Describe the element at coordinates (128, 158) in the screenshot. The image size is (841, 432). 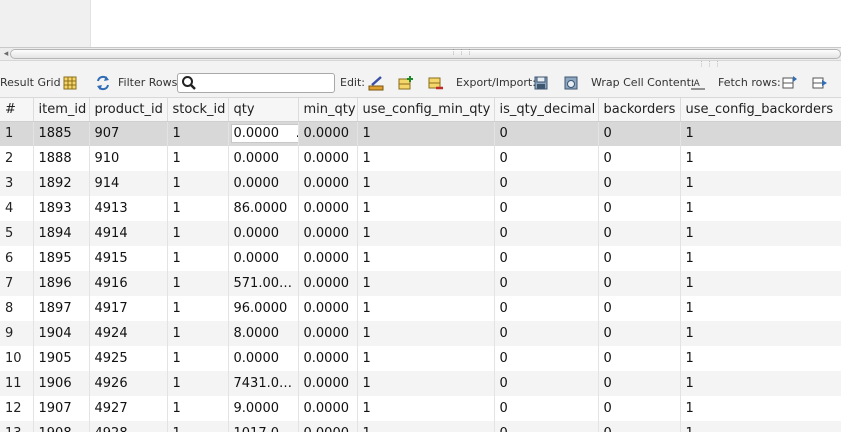
I see `product-id-cell: 910` at that location.